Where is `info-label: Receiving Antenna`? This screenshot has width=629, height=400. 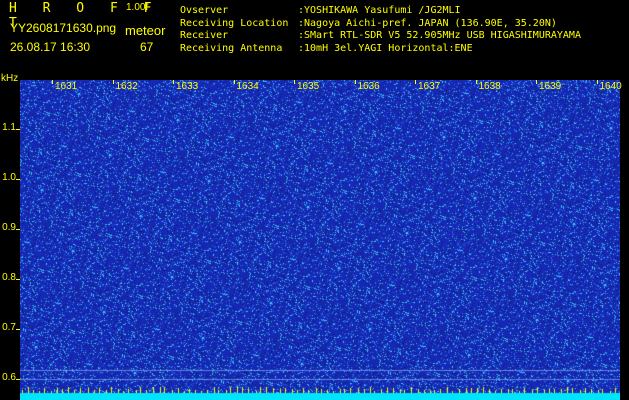
info-label: Receiving Antenna is located at coordinates (231, 48).